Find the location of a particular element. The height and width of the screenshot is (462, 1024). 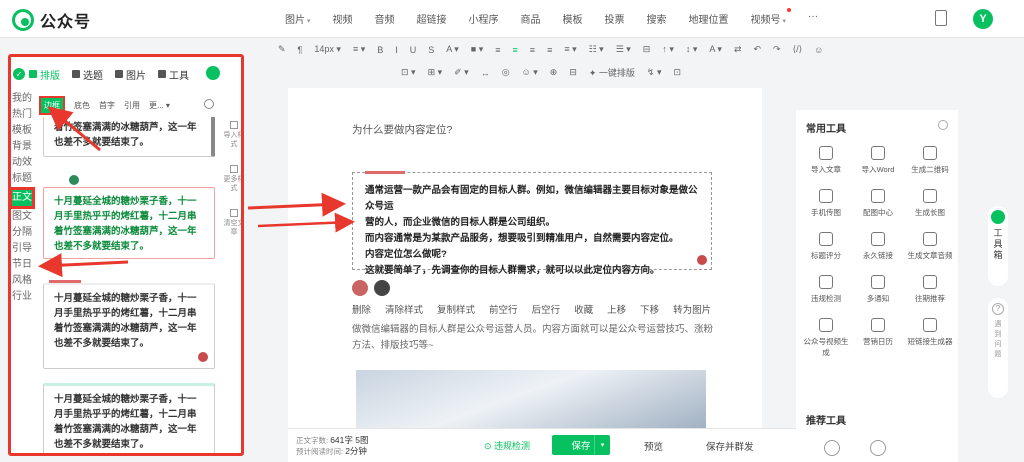

tool-item: 导入Word is located at coordinates (878, 160).